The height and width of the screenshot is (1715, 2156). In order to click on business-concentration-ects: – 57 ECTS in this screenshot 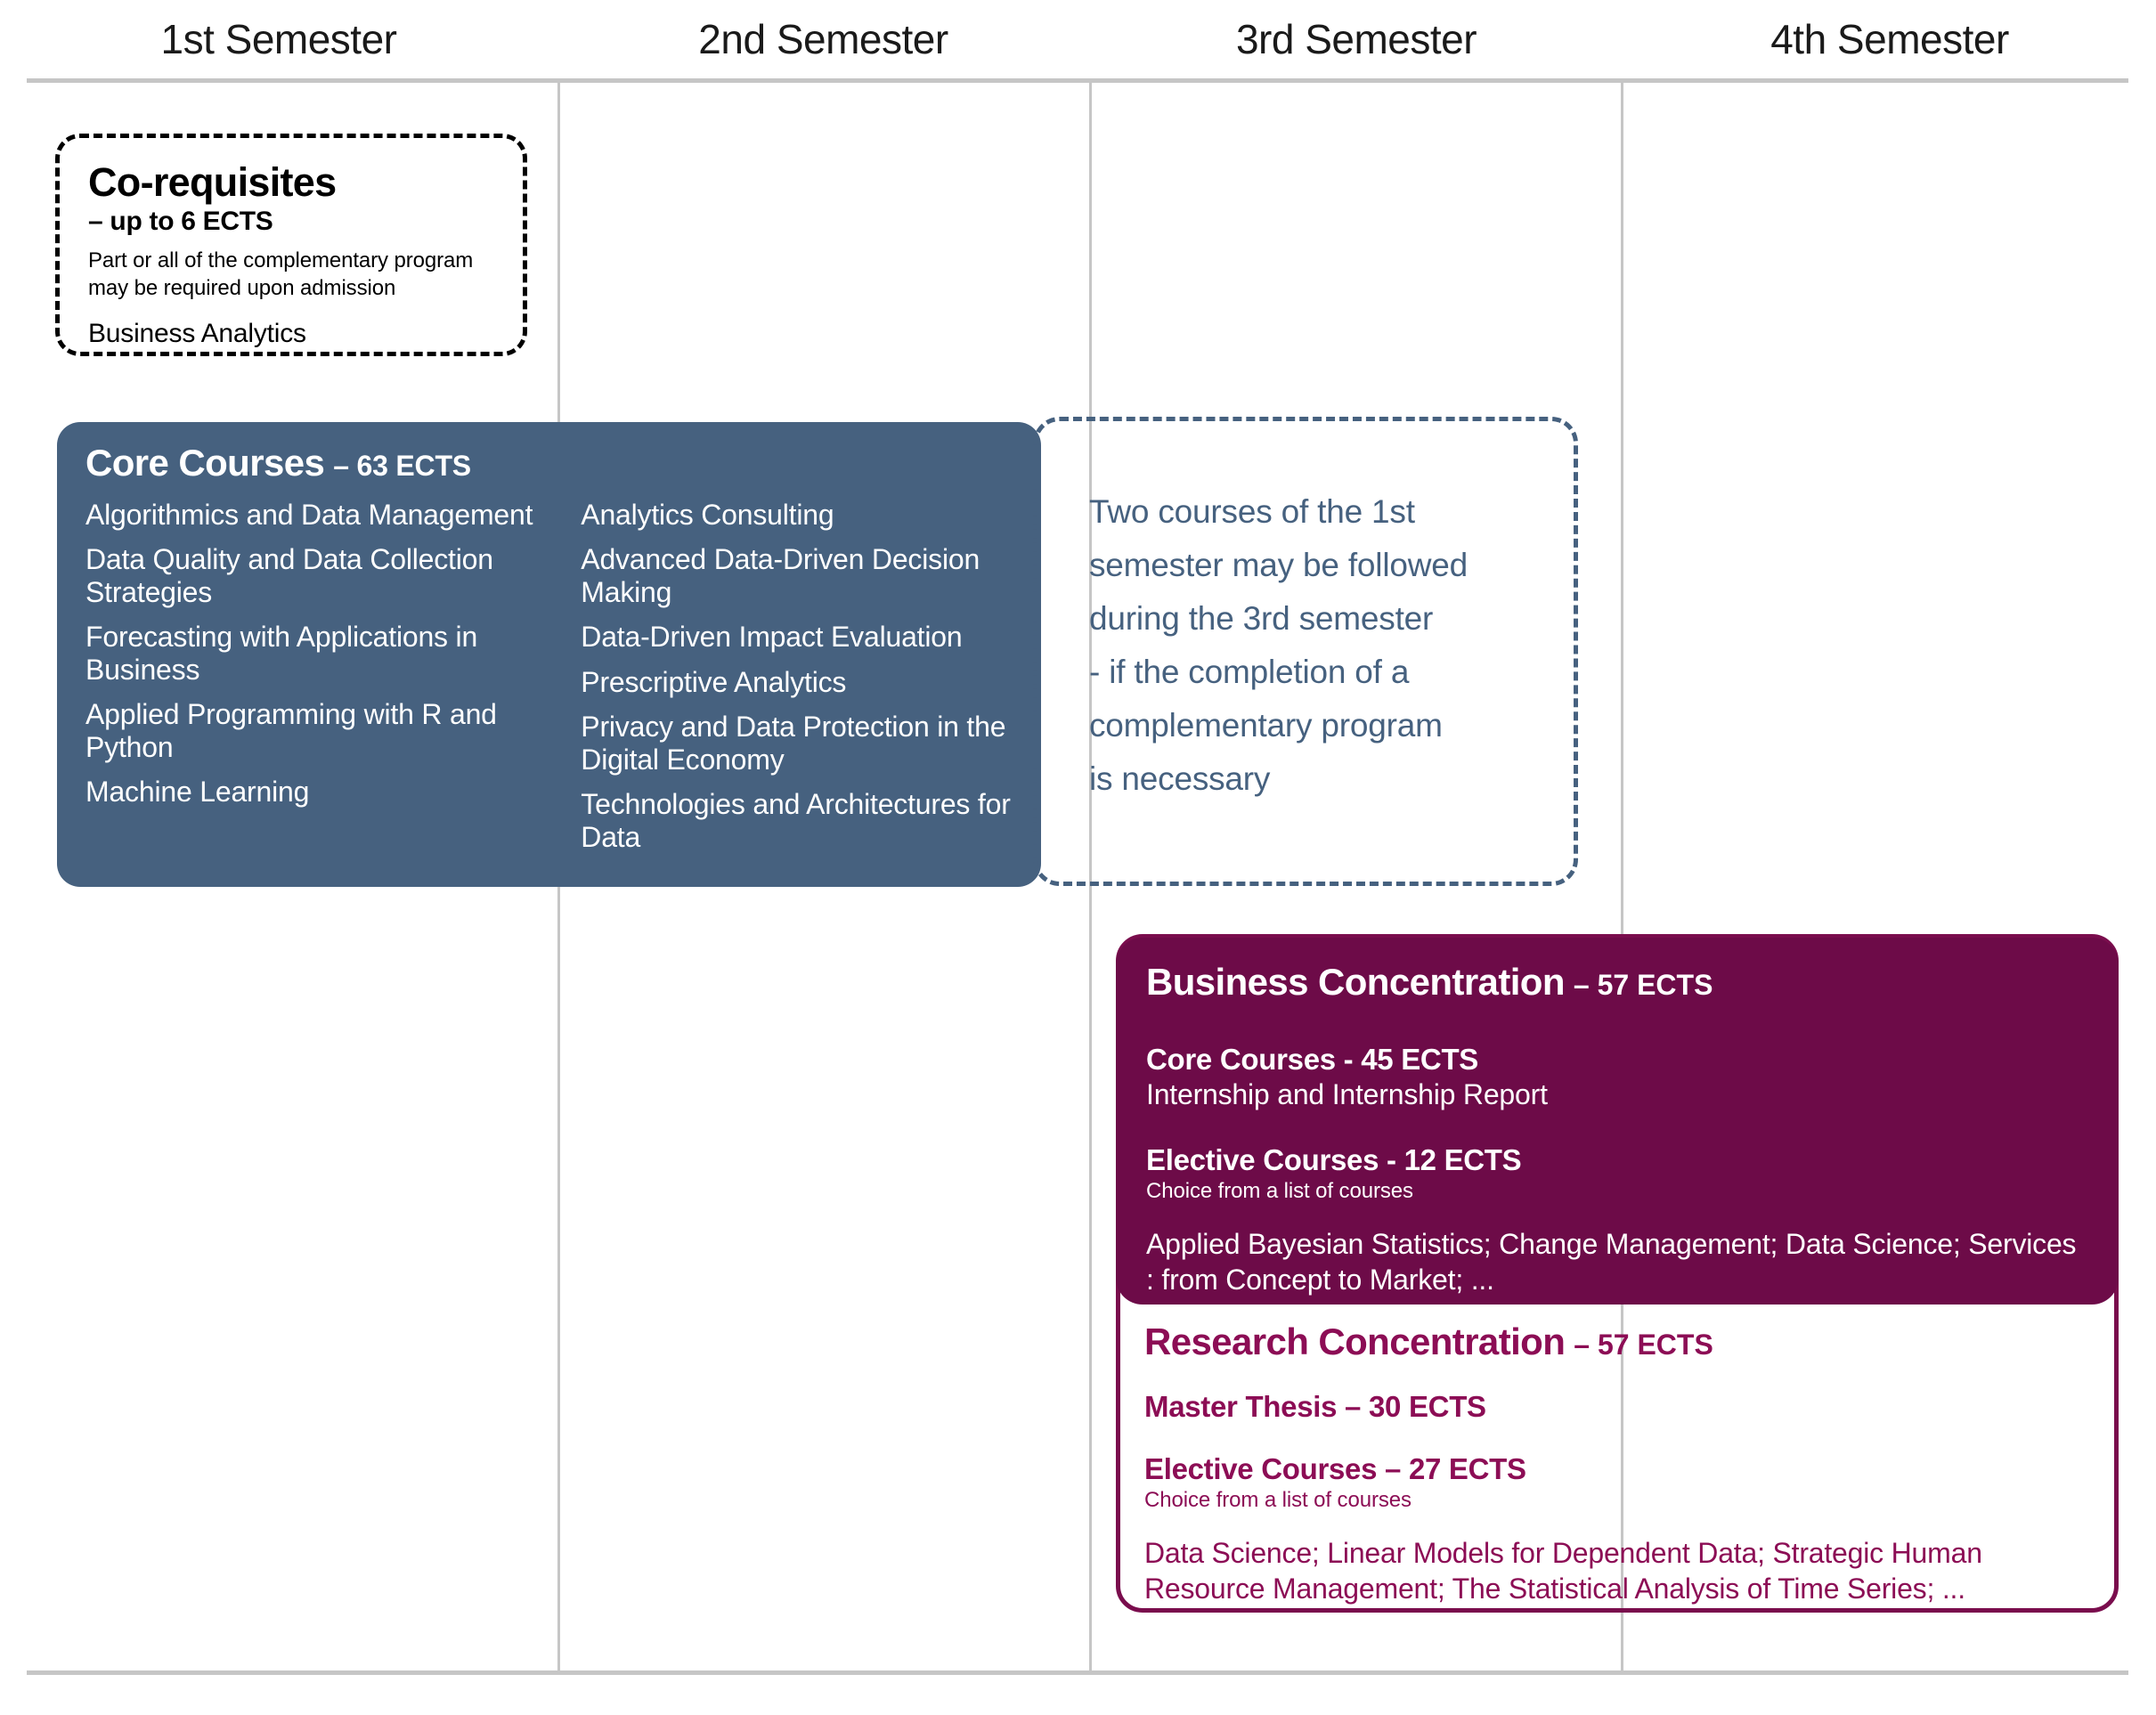, I will do `click(1643, 985)`.